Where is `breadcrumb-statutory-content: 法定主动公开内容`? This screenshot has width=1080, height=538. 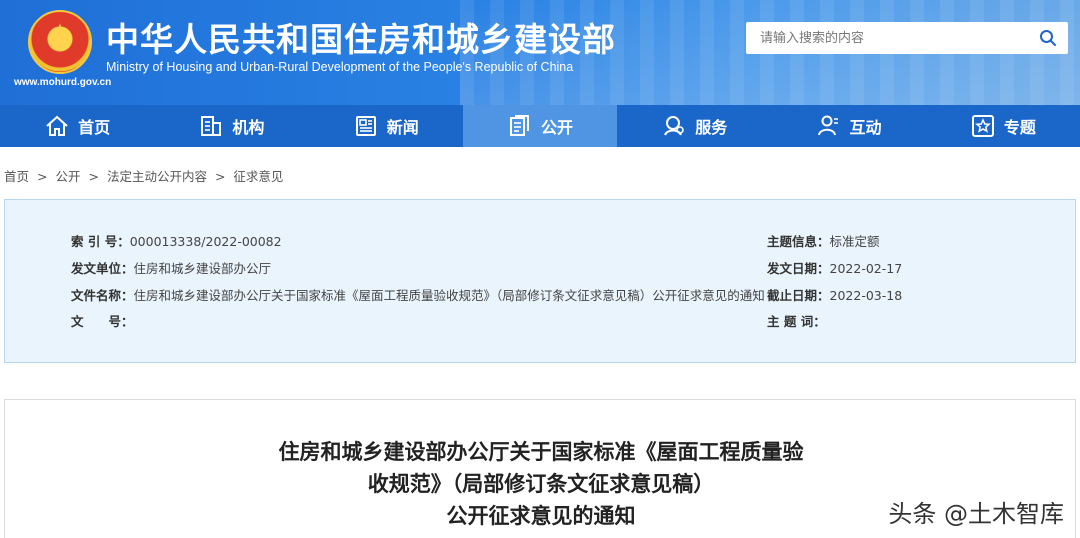
breadcrumb-statutory-content: 法定主动公开内容 is located at coordinates (157, 176).